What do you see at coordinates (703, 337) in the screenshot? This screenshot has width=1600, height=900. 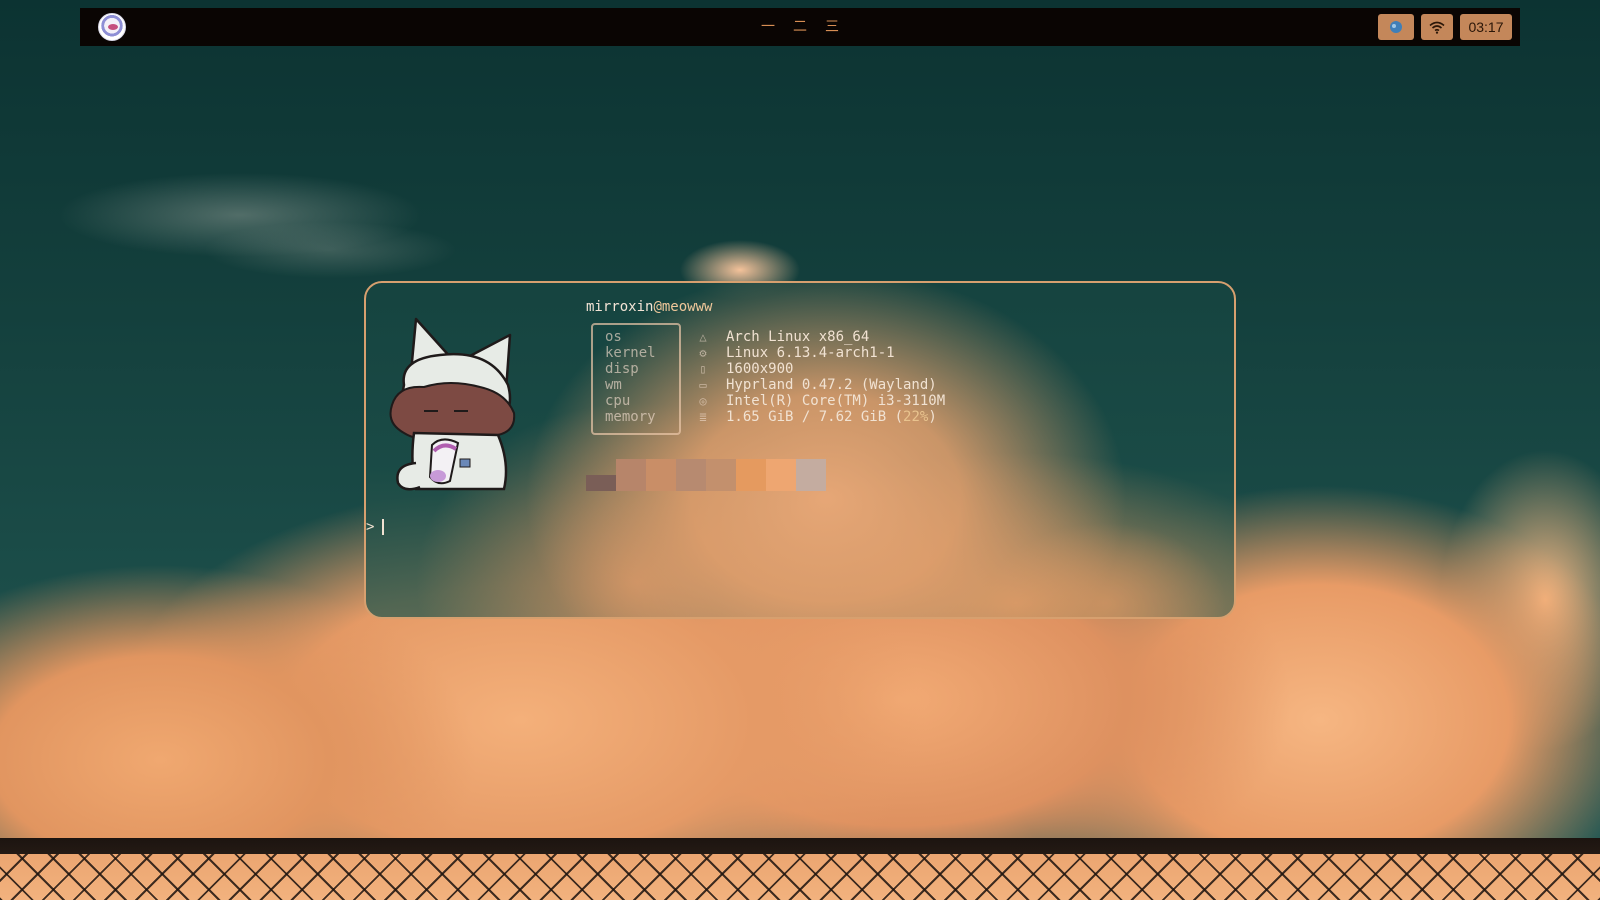 I see `os-icon: △` at bounding box center [703, 337].